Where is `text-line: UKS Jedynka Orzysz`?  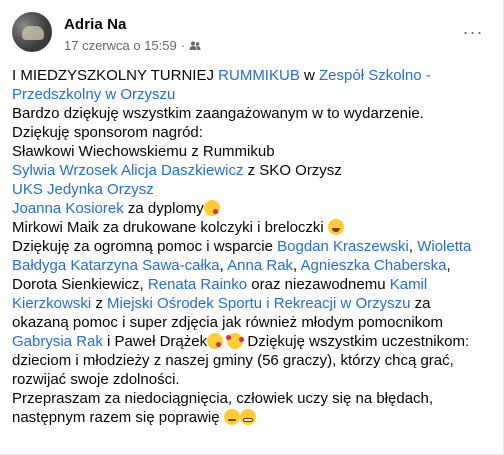
text-line: UKS Jedynka Orzysz is located at coordinates (248, 189).